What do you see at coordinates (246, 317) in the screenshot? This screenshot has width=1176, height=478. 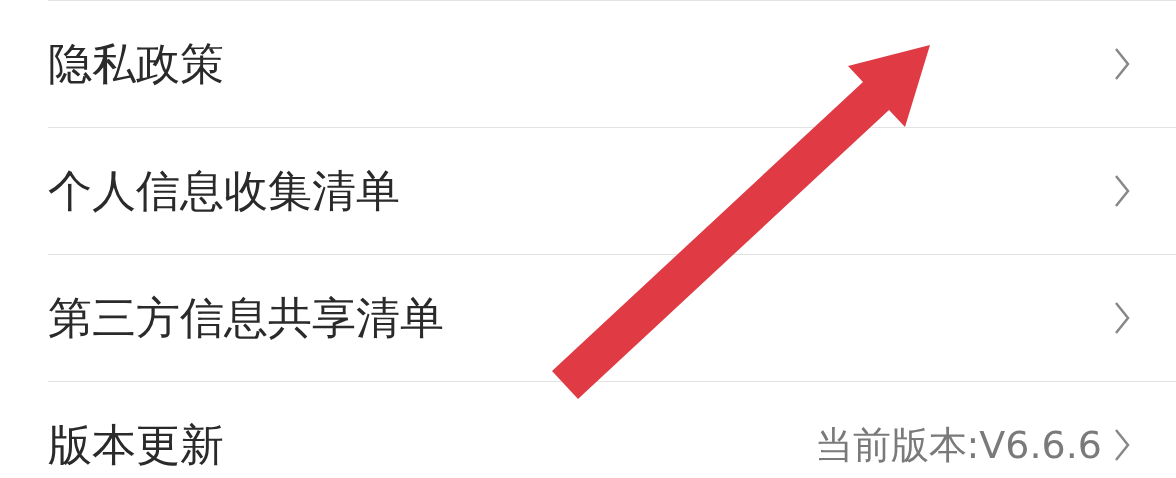 I see `row-title: 第三方信息共享清单` at bounding box center [246, 317].